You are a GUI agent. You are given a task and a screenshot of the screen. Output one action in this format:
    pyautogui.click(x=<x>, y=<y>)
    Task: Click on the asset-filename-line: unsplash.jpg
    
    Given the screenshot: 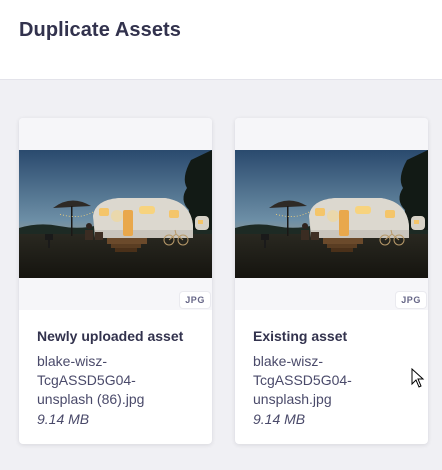 What is the action you would take?
    pyautogui.click(x=292, y=399)
    